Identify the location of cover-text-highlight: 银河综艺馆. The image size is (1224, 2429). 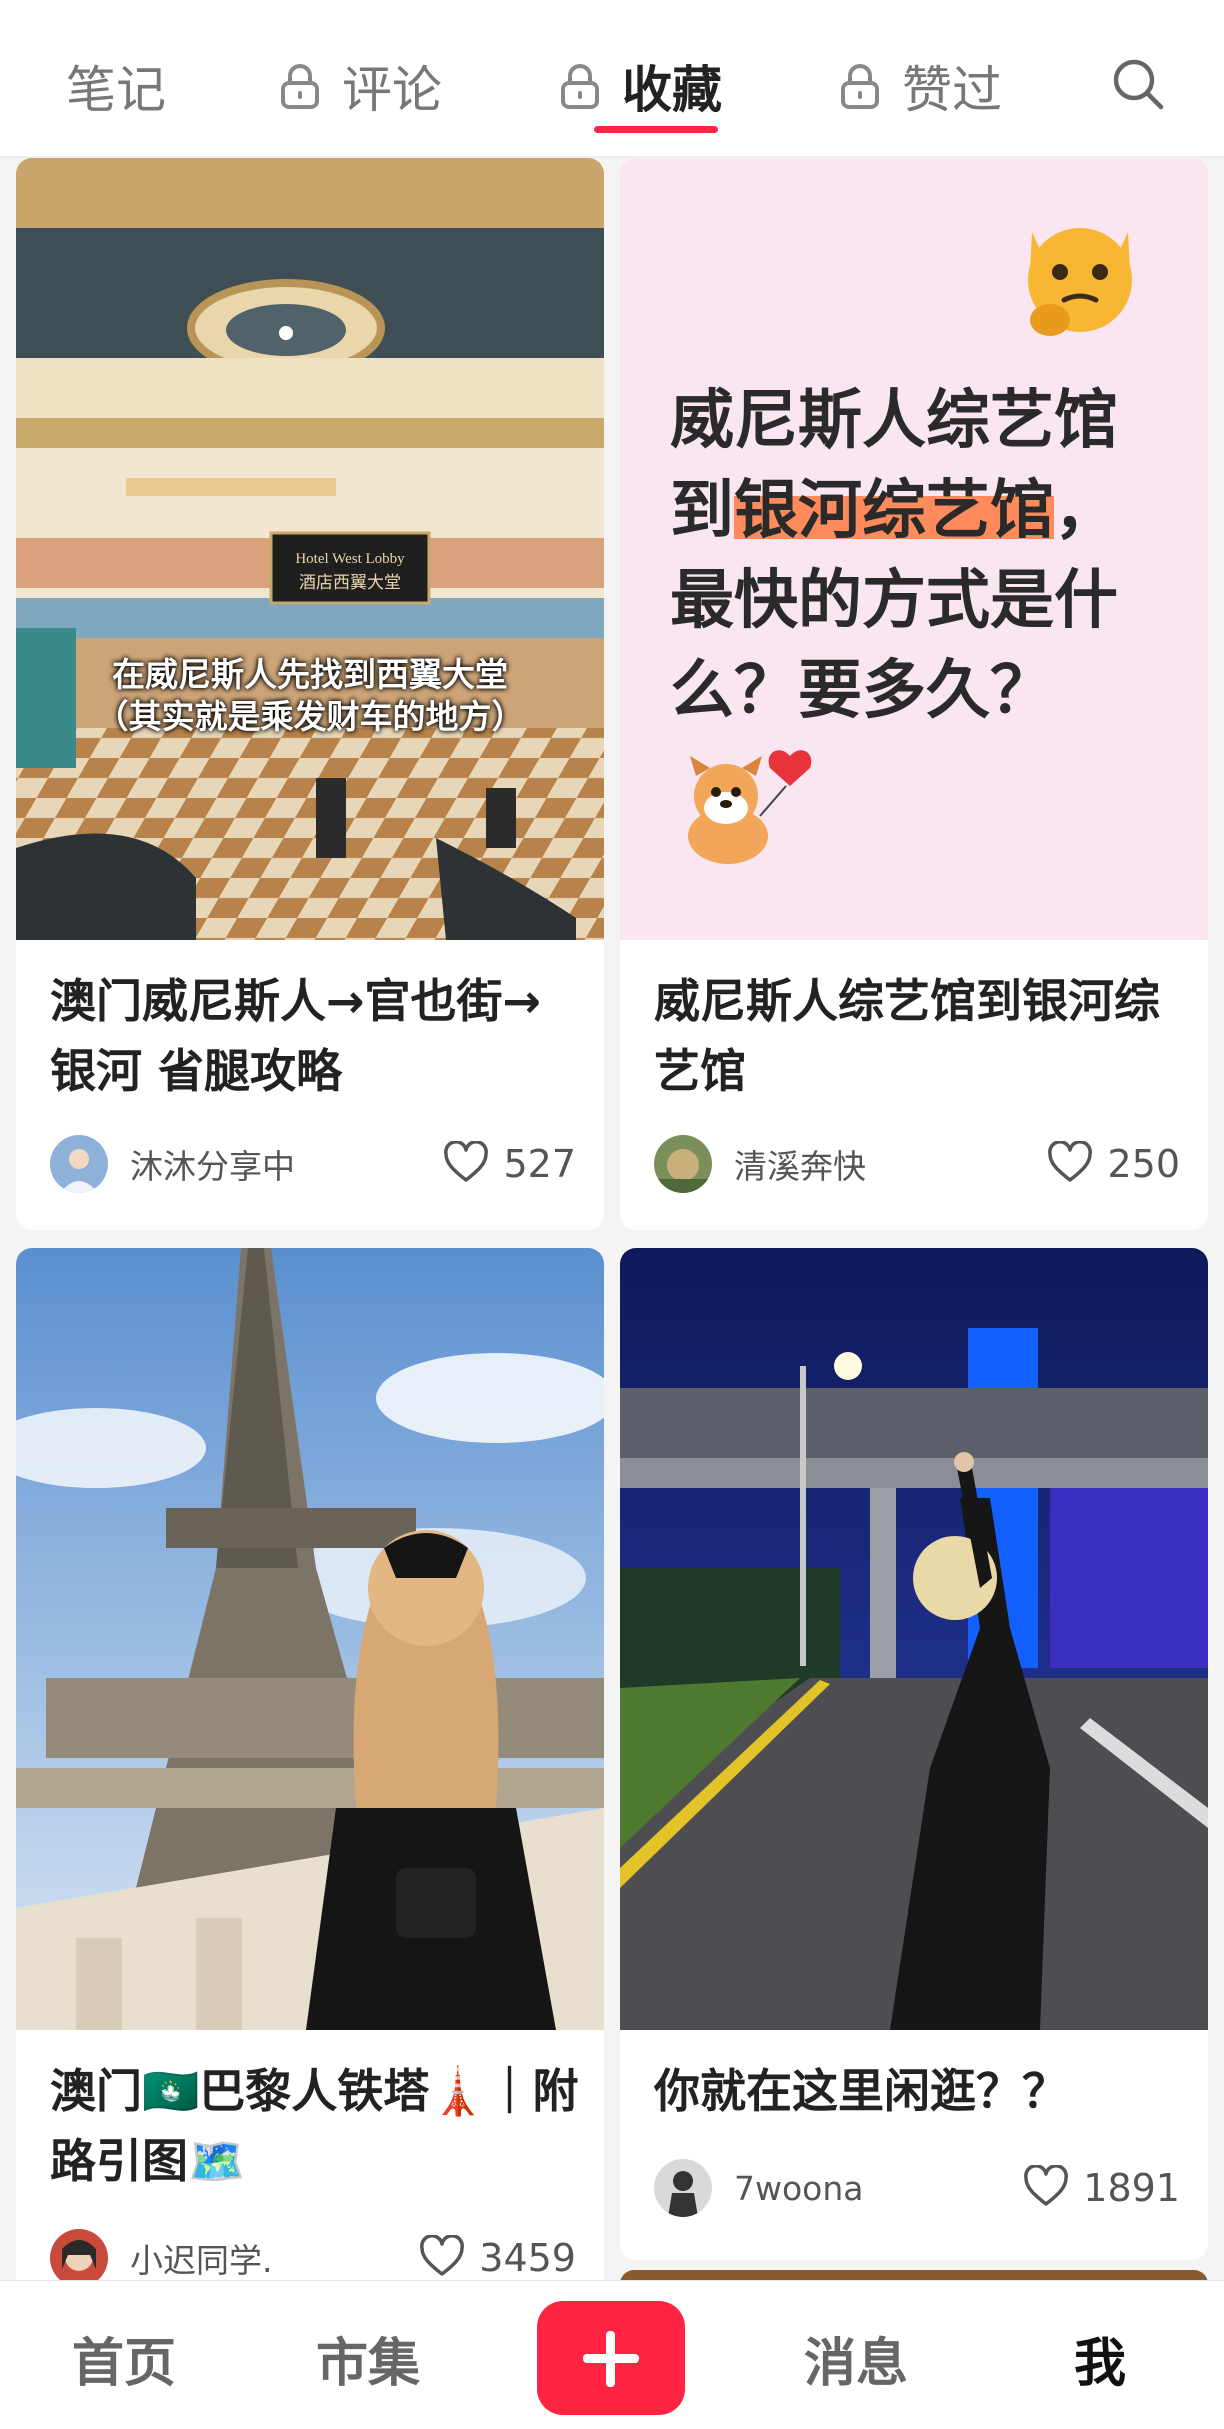
(894, 511).